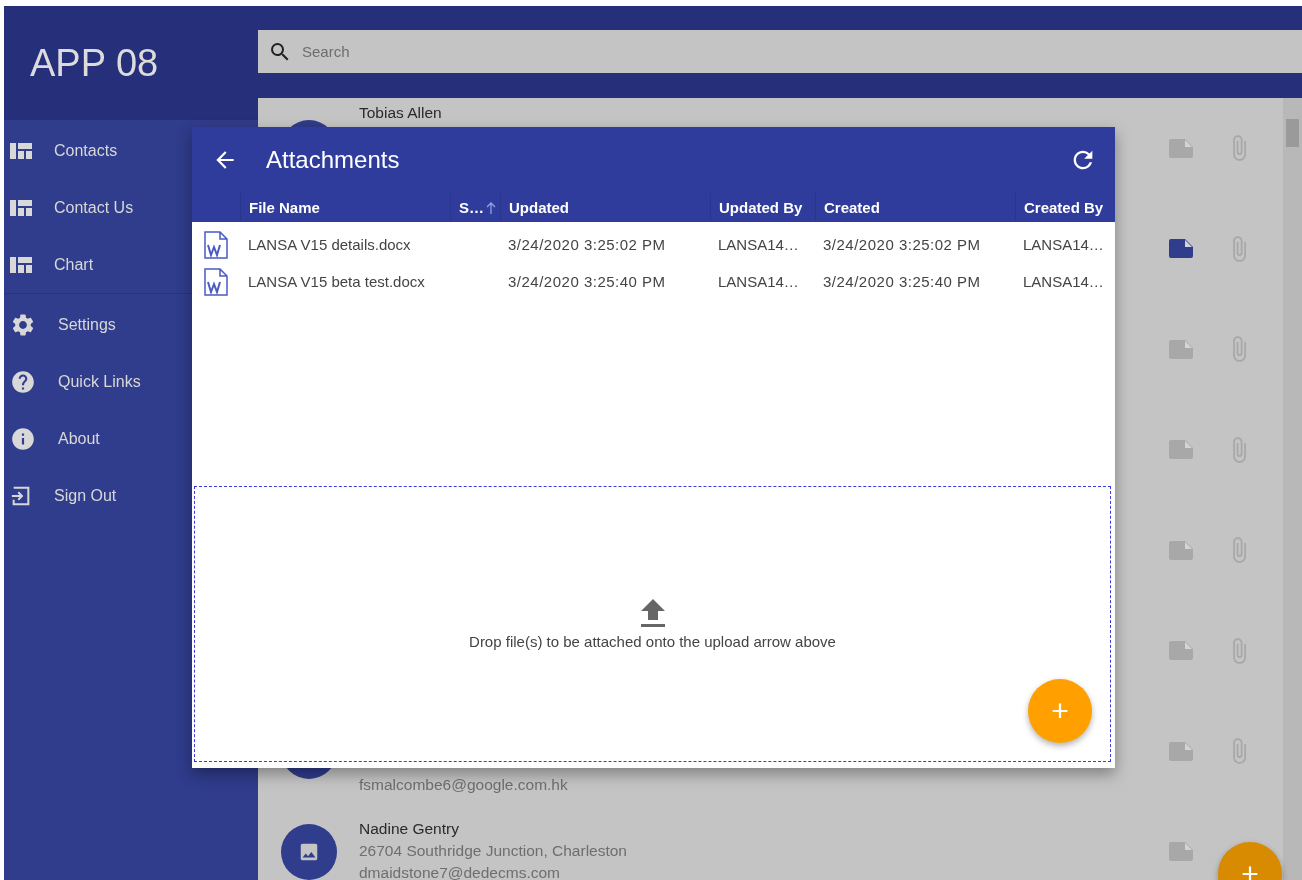 This screenshot has height=880, width=1302. Describe the element at coordinates (464, 784) in the screenshot. I see `contact-email: fsmalcombe6@google.com.hk` at that location.